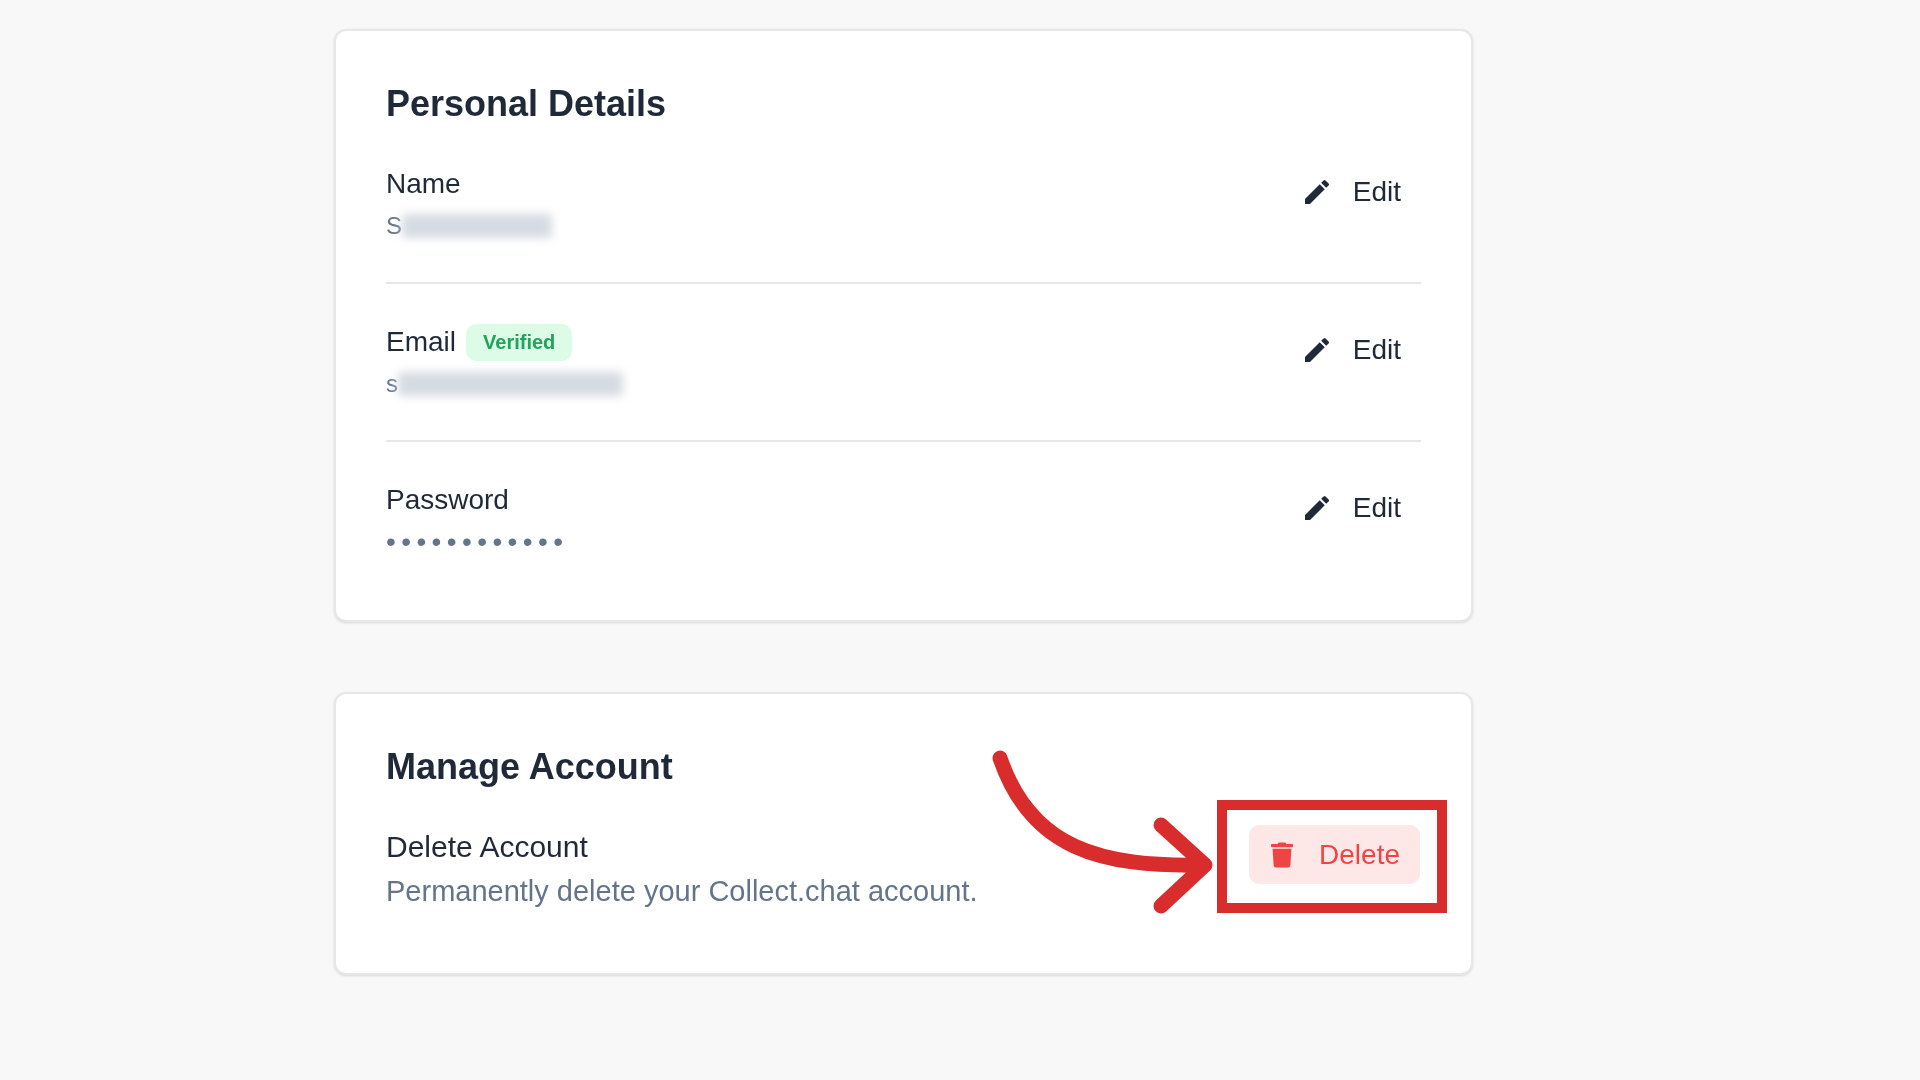 This screenshot has width=1920, height=1080. Describe the element at coordinates (1282, 854) in the screenshot. I see `trash-icon` at that location.